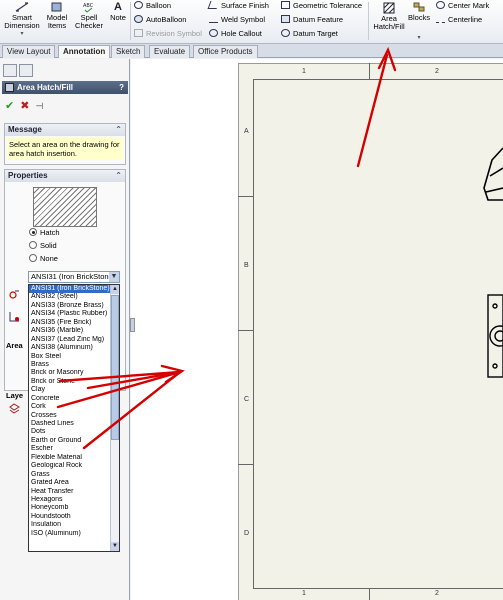  What do you see at coordinates (493, 174) in the screenshot?
I see `part-view-top` at bounding box center [493, 174].